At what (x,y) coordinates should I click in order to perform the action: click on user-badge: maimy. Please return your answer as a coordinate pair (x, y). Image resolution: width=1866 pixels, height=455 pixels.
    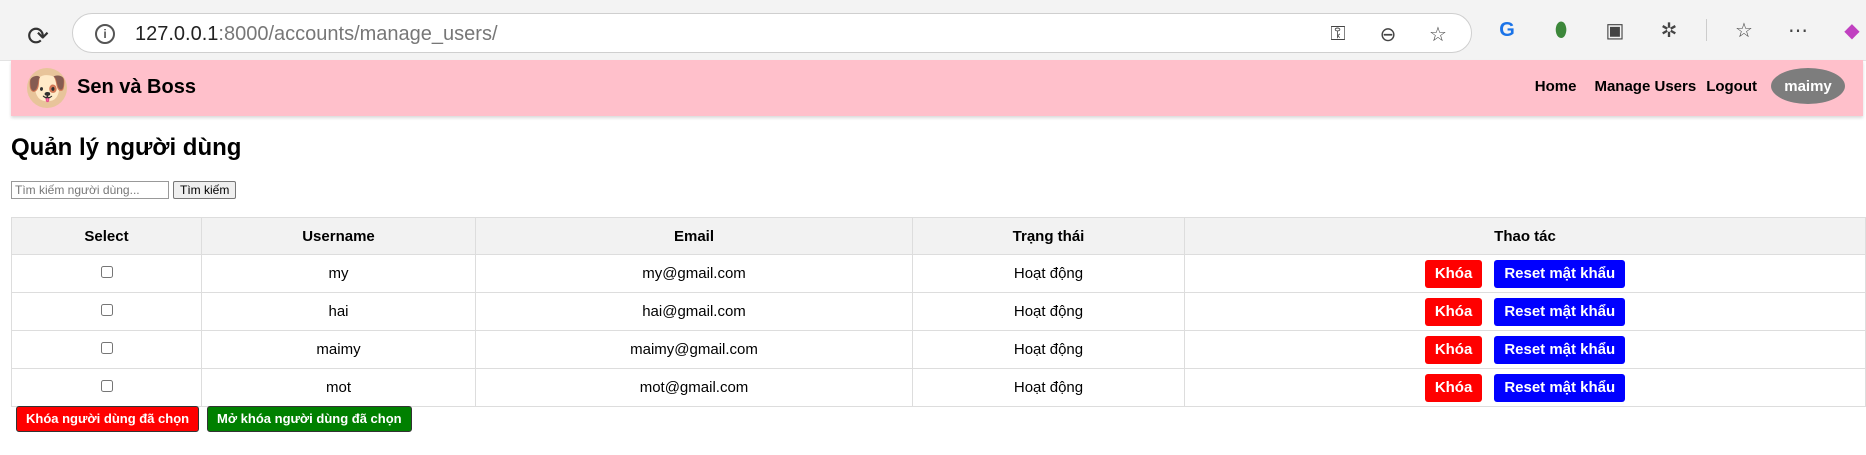
    Looking at the image, I should click on (1808, 86).